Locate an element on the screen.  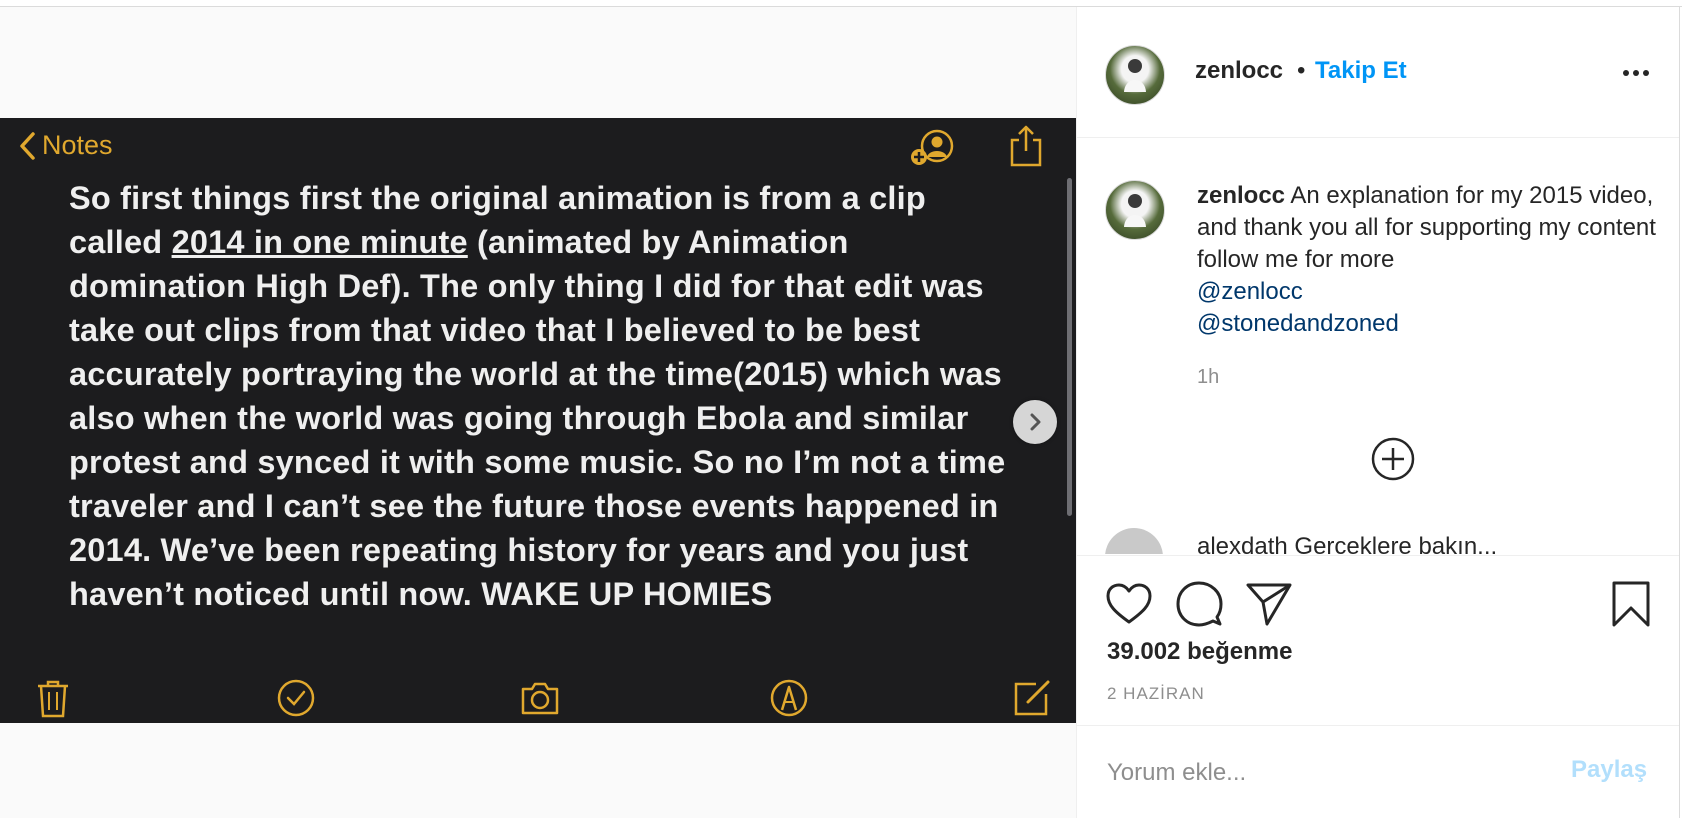
notes-back-label: Notes is located at coordinates (77, 145).